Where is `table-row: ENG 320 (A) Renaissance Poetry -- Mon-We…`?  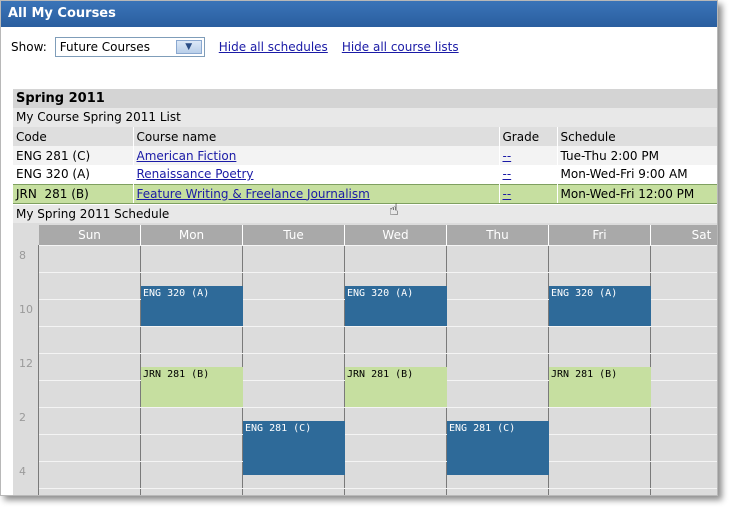 table-row: ENG 320 (A) Renaissance Poetry -- Mon-We… is located at coordinates (365, 174).